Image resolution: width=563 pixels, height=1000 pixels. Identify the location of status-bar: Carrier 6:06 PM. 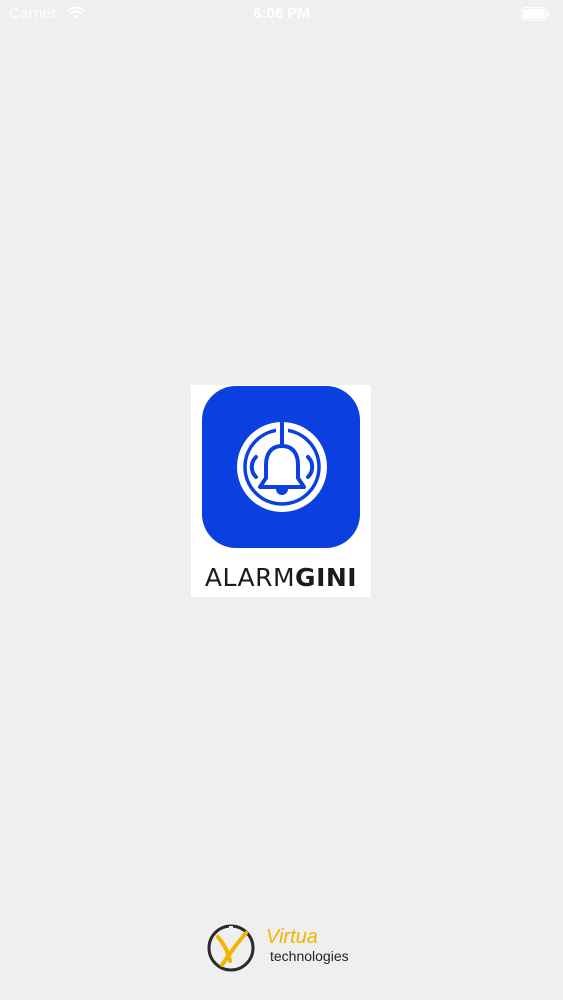
(281, 15).